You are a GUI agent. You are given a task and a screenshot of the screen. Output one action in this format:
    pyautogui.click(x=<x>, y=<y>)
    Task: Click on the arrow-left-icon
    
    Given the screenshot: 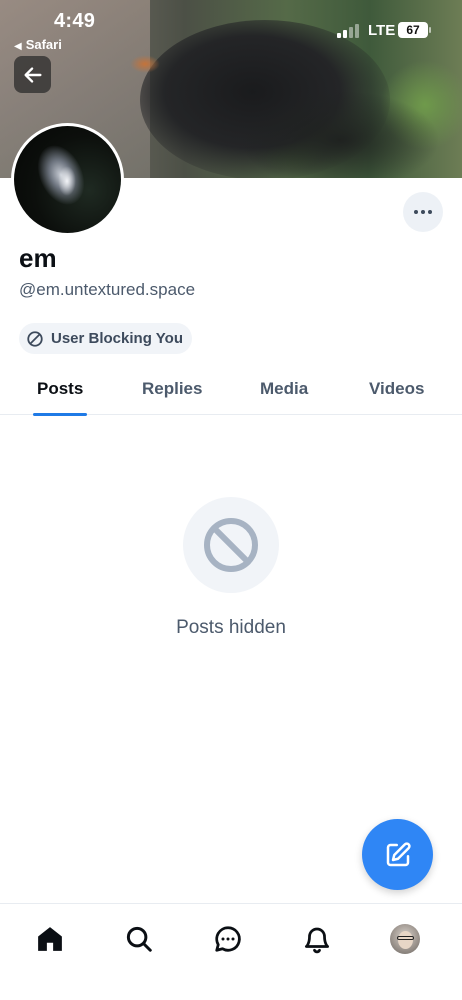 What is the action you would take?
    pyautogui.click(x=32, y=74)
    